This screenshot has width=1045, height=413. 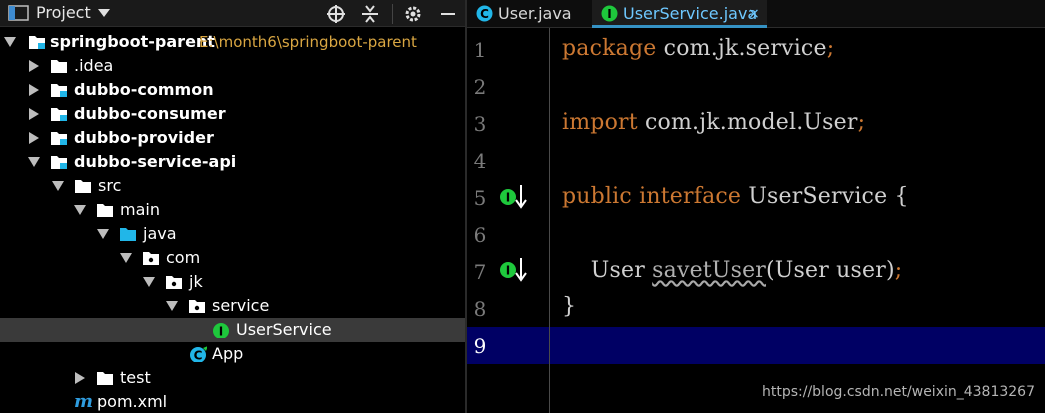 I want to click on tree-item-dubbo-service-api: dubbo-service-api, so click(x=232, y=162).